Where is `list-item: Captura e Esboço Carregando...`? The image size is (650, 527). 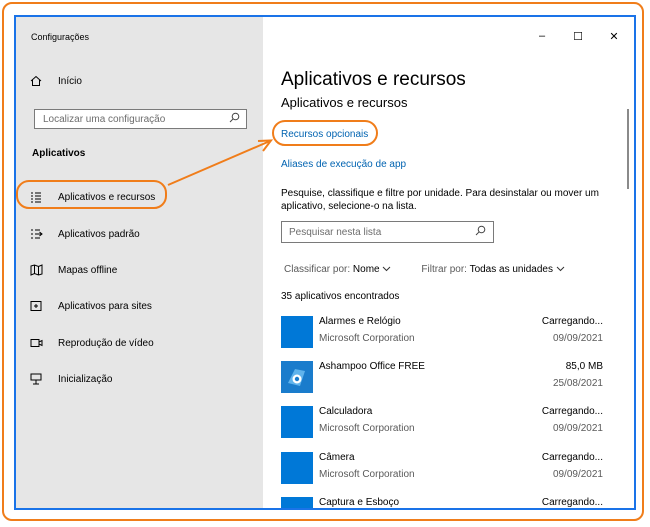 list-item: Captura e Esboço Carregando... is located at coordinates (442, 502).